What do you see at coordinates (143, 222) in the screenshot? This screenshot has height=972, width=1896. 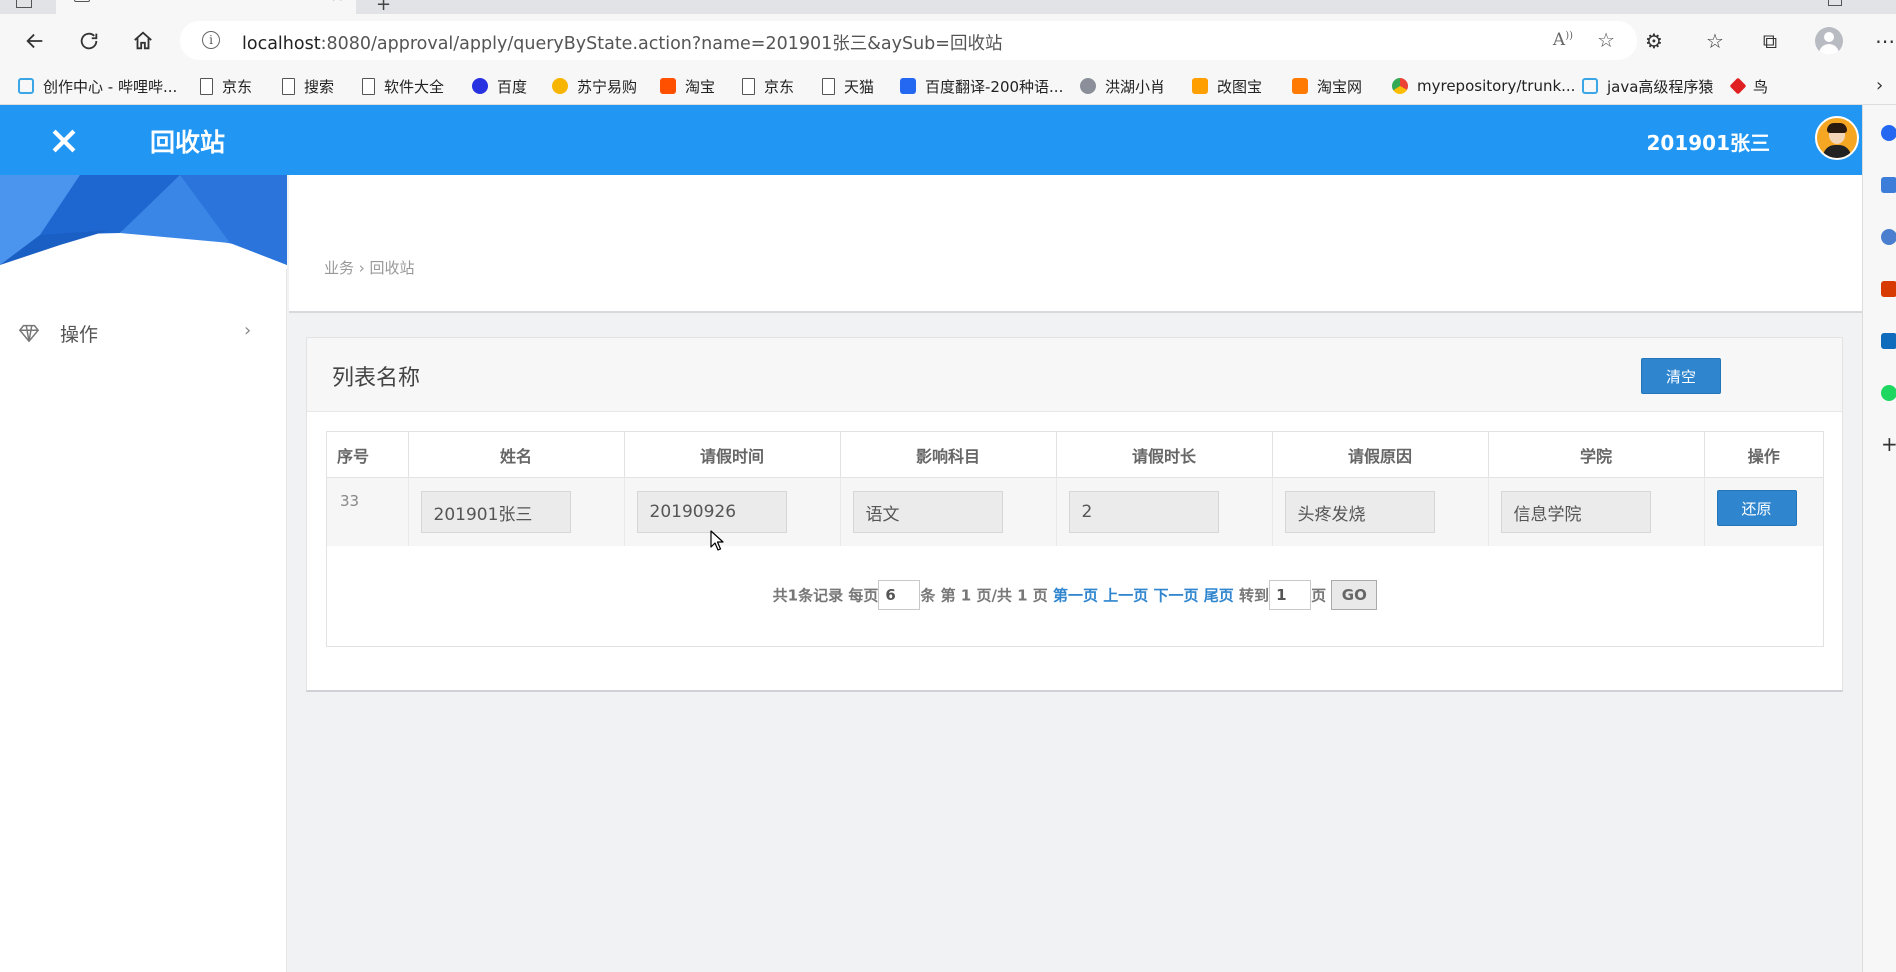 I see `sidebar-banner` at bounding box center [143, 222].